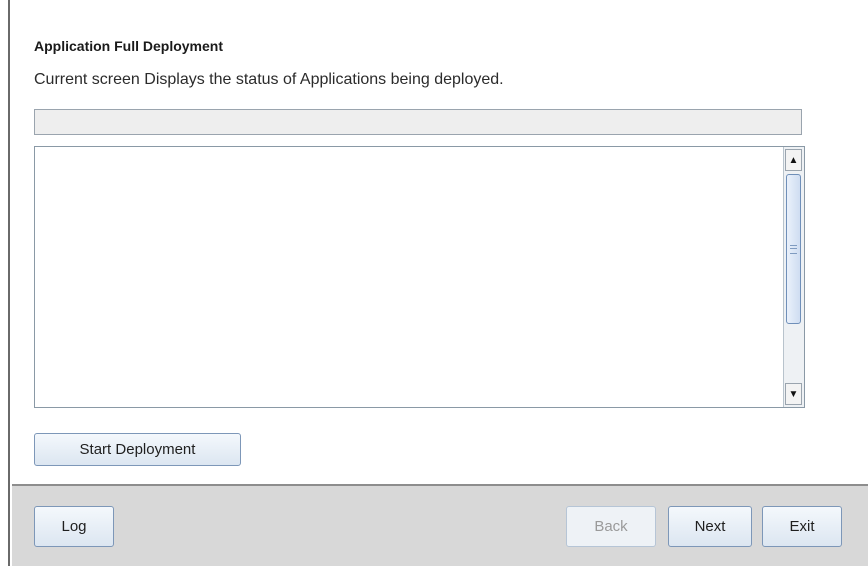 Image resolution: width=868 pixels, height=566 pixels. What do you see at coordinates (5, 283) in the screenshot?
I see `left-border` at bounding box center [5, 283].